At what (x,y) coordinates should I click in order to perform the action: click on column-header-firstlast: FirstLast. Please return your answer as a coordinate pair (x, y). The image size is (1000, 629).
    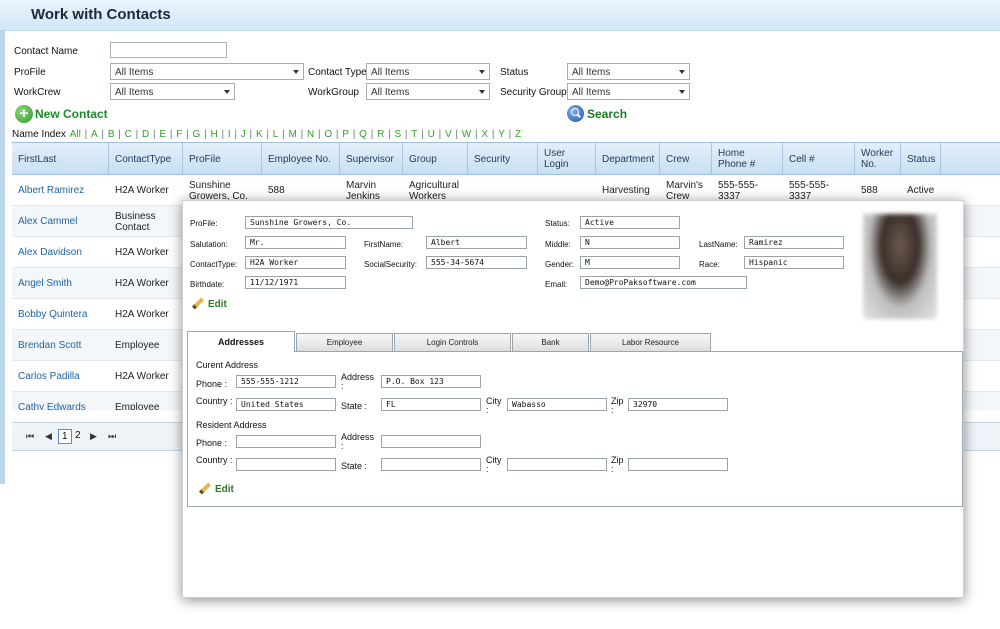
    Looking at the image, I should click on (60, 159).